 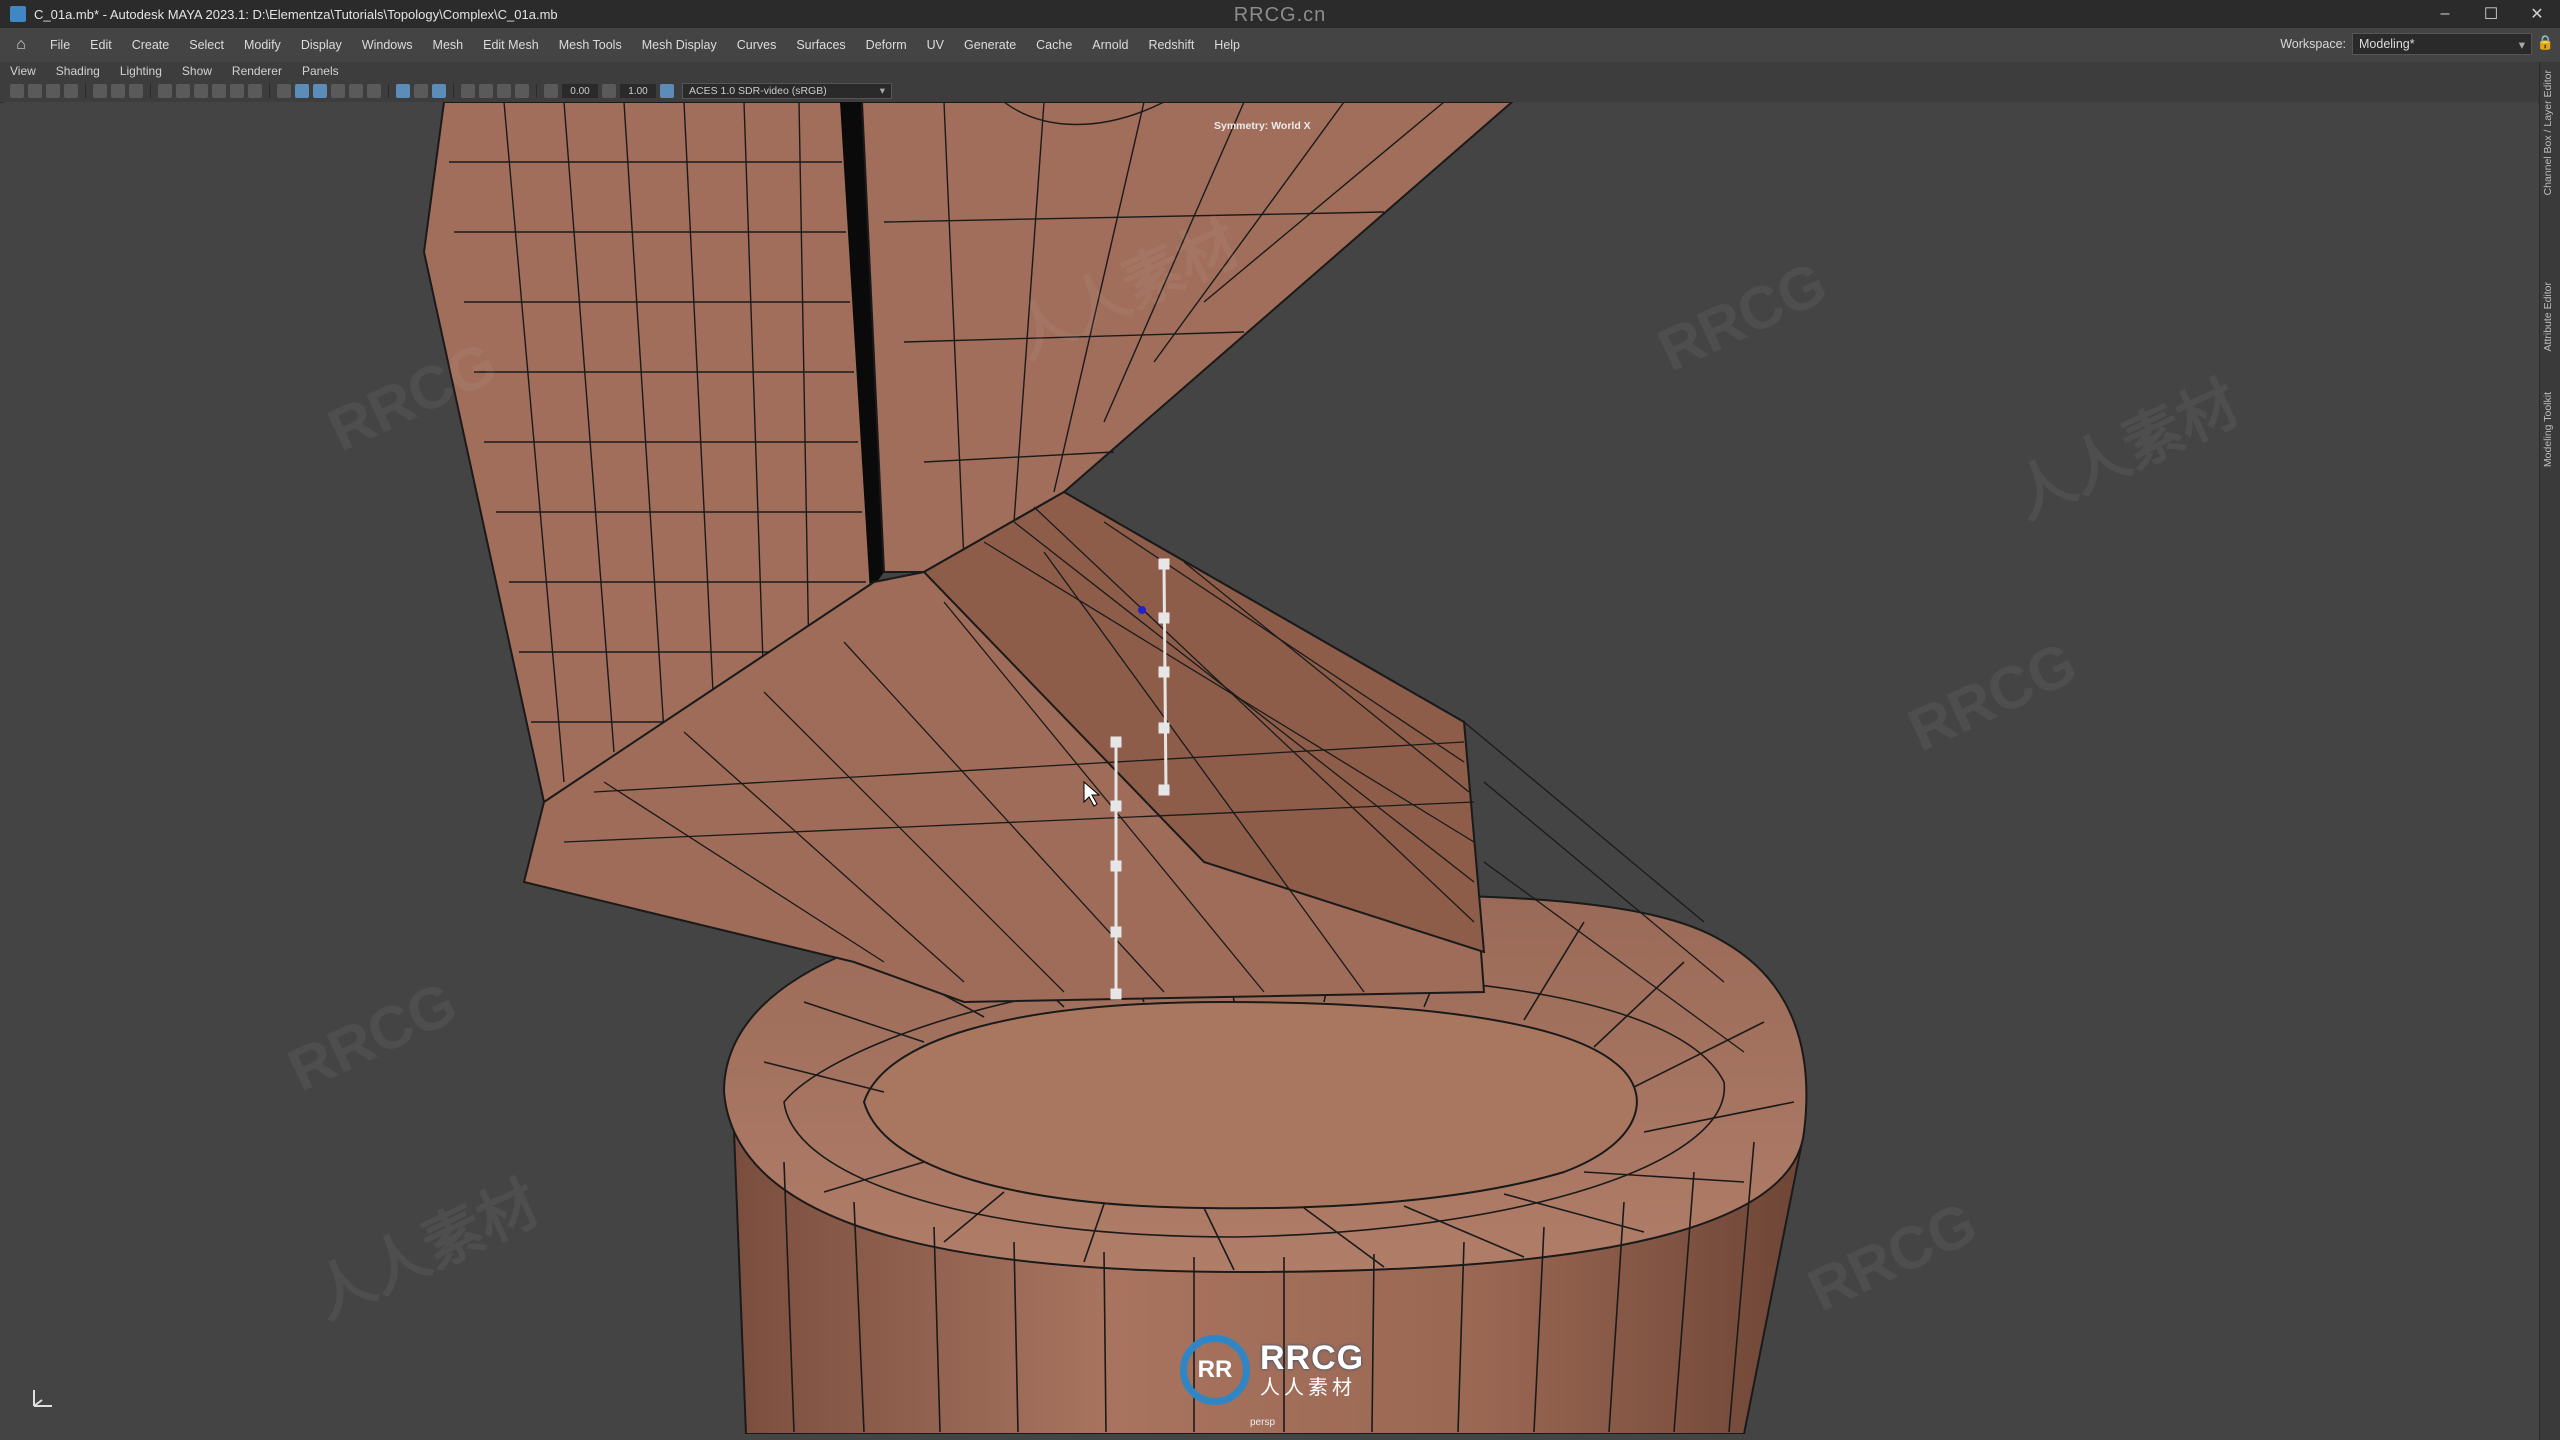 I want to click on tab-attribute-editor: Attribute Editor, so click(x=2548, y=316).